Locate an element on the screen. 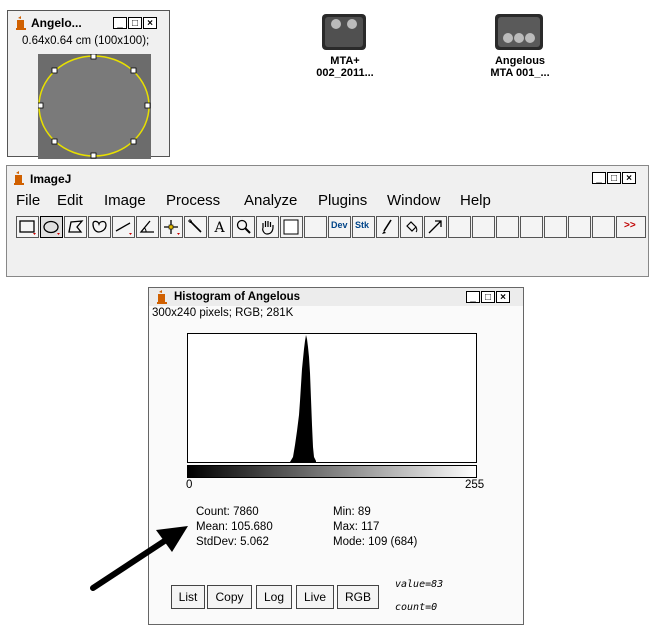 This screenshot has height=625, width=649. arrow-tool is located at coordinates (435, 227).